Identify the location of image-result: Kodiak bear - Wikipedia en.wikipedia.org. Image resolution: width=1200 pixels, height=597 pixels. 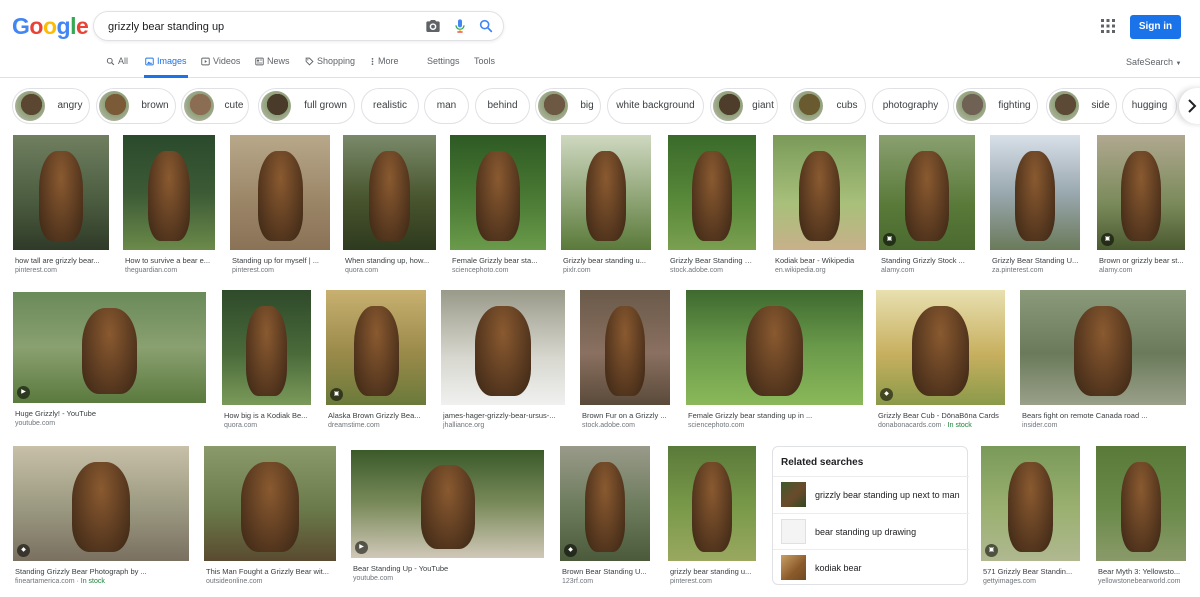
(819, 210).